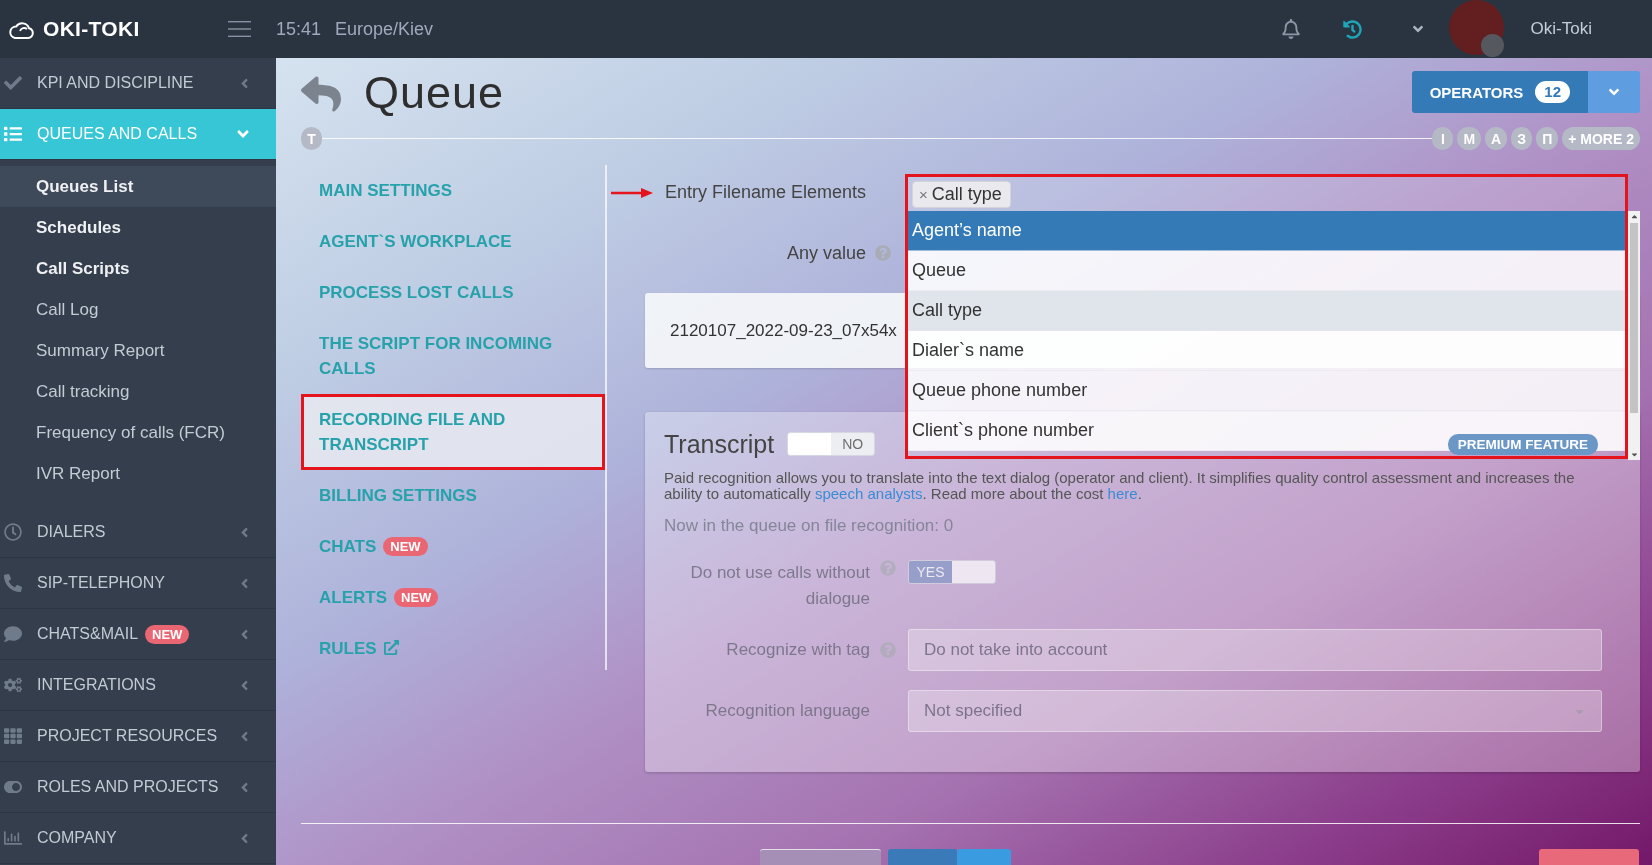 The width and height of the screenshot is (1652, 865). I want to click on bell-icon, so click(1290, 29).